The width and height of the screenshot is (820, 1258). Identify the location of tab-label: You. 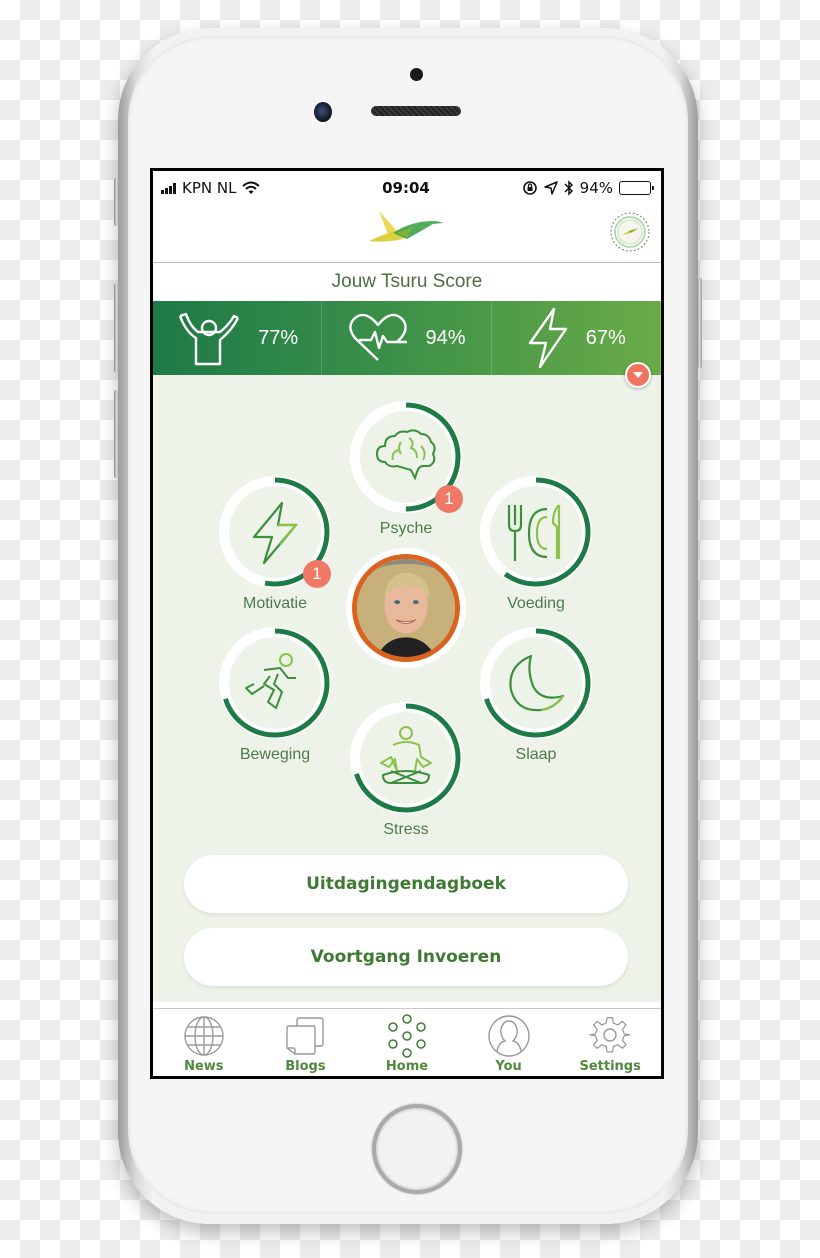
(508, 1066).